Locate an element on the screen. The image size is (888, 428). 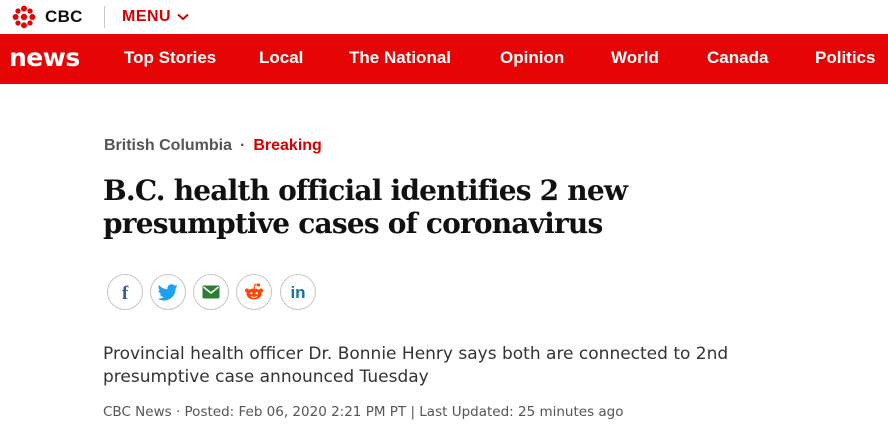
nav-item-canada: Canada is located at coordinates (737, 58).